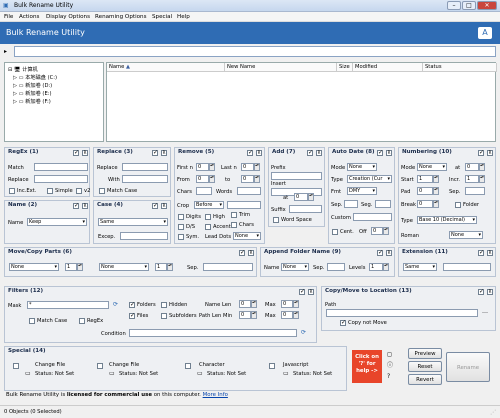 The height and width of the screenshot is (418, 500). Describe the element at coordinates (490, 153) in the screenshot. I see `numbering-reset-button: R` at that location.